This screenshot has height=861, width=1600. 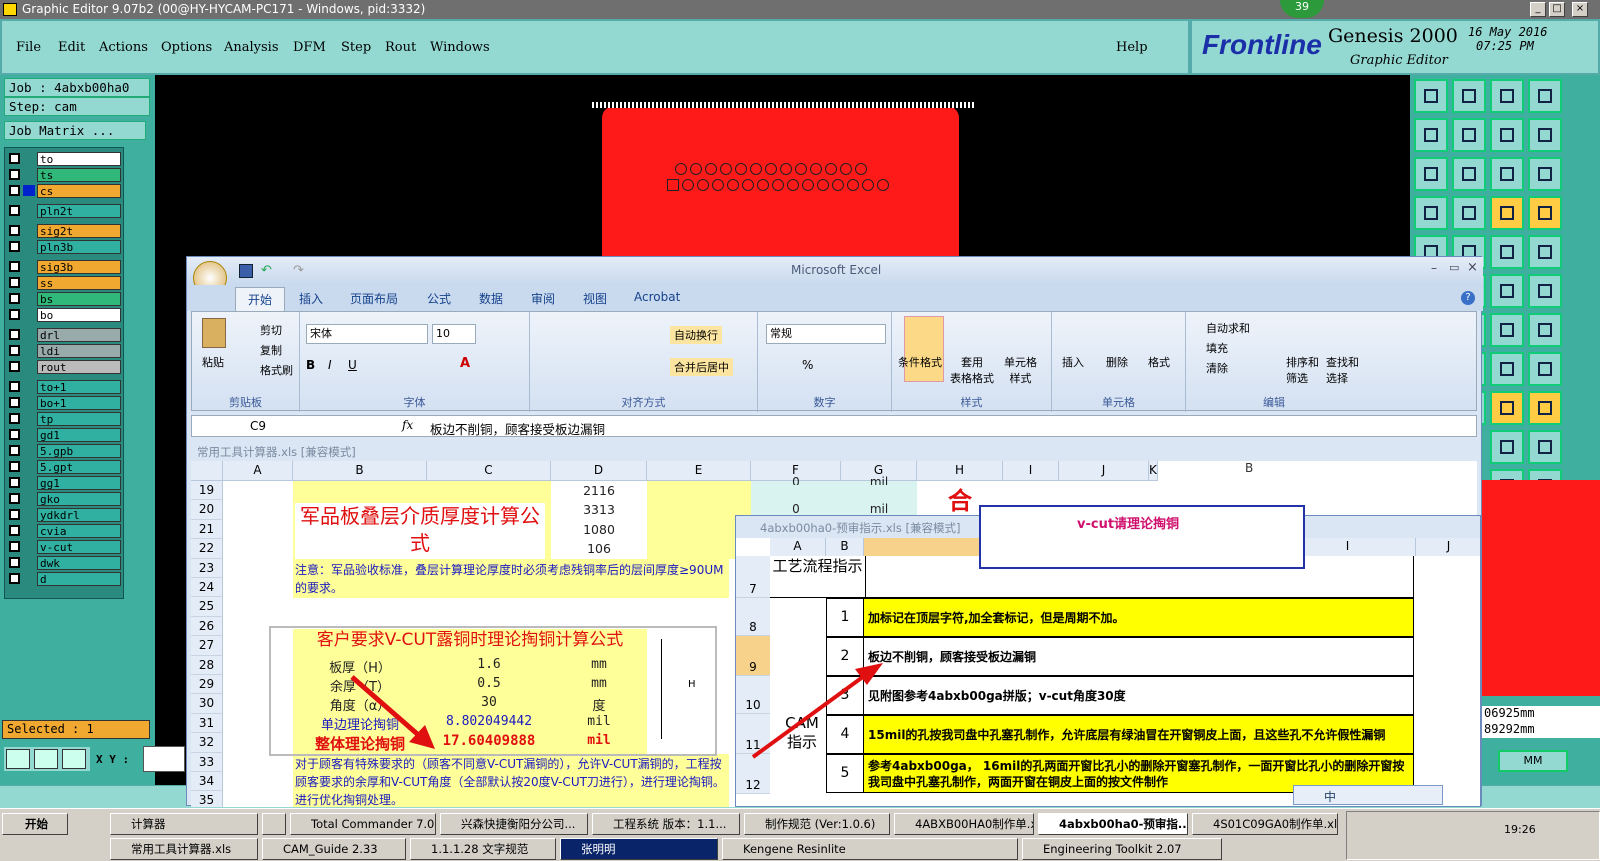 I want to click on layer-row: bo+1, so click(x=65, y=403).